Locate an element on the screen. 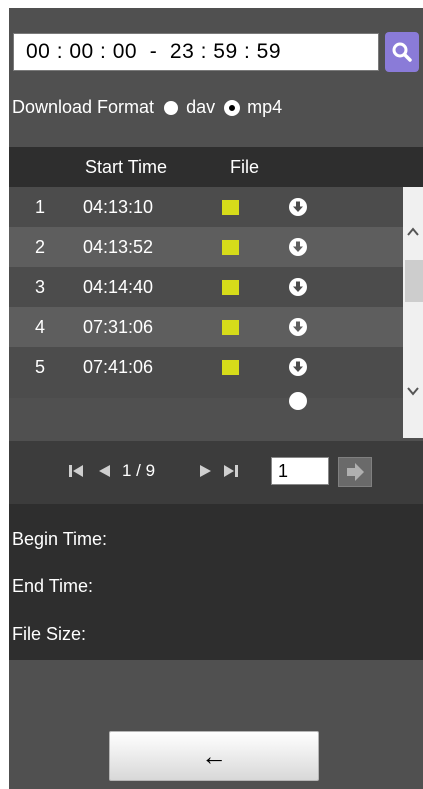  last-page-icon is located at coordinates (231, 471).